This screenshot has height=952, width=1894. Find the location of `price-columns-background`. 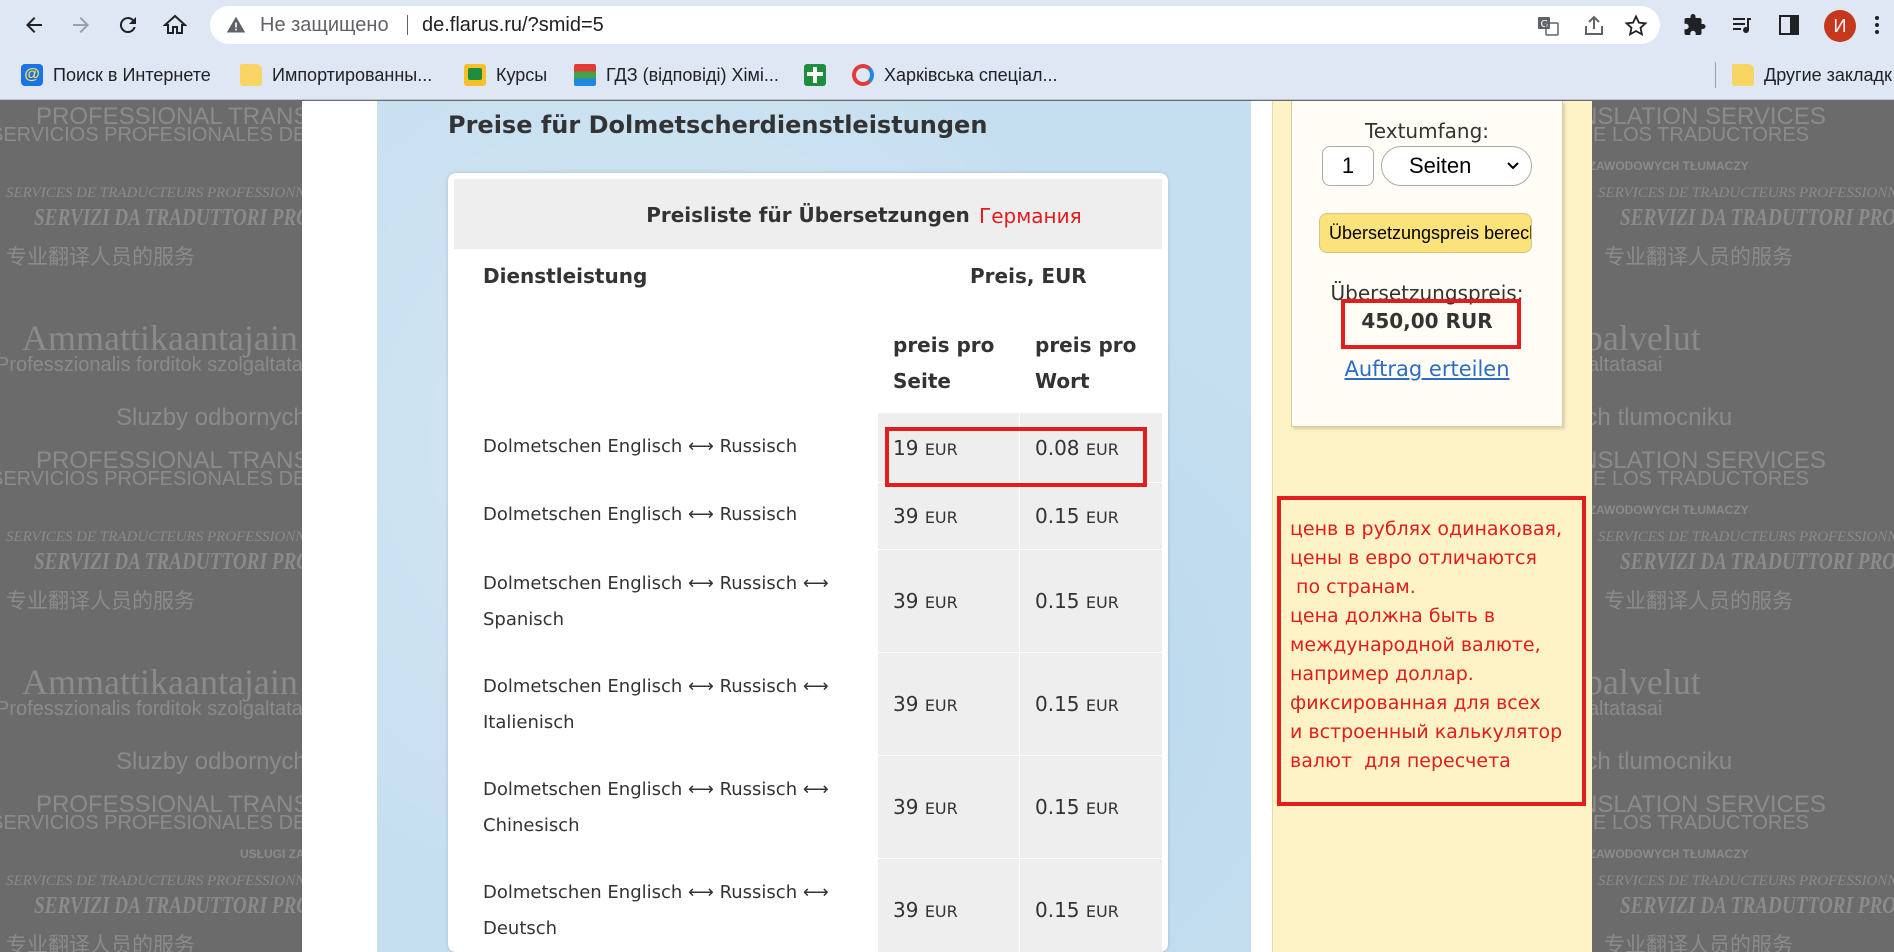

price-columns-background is located at coordinates (1020, 682).